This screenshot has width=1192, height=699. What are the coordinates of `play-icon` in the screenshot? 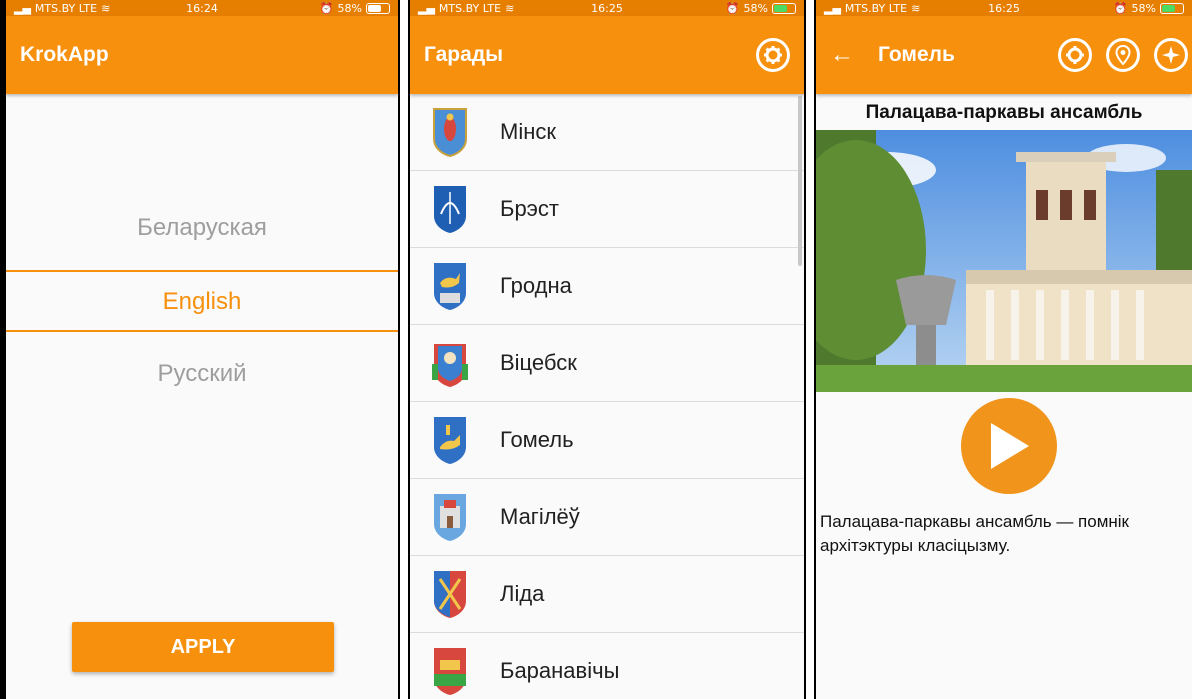 It's located at (1010, 446).